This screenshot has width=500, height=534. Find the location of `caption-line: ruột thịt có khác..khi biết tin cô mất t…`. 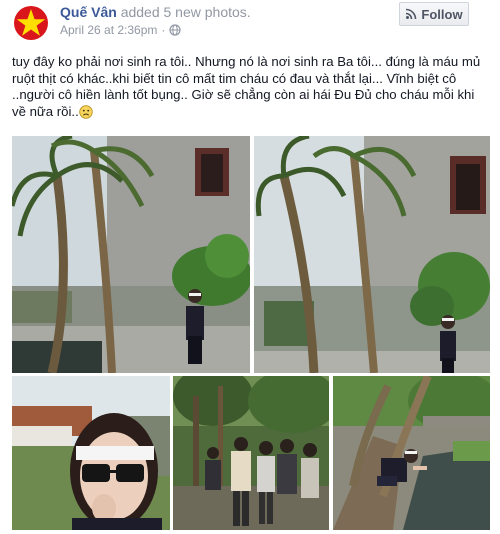

caption-line: ruột thịt có khác..khi biết tin cô mất t… is located at coordinates (234, 78).